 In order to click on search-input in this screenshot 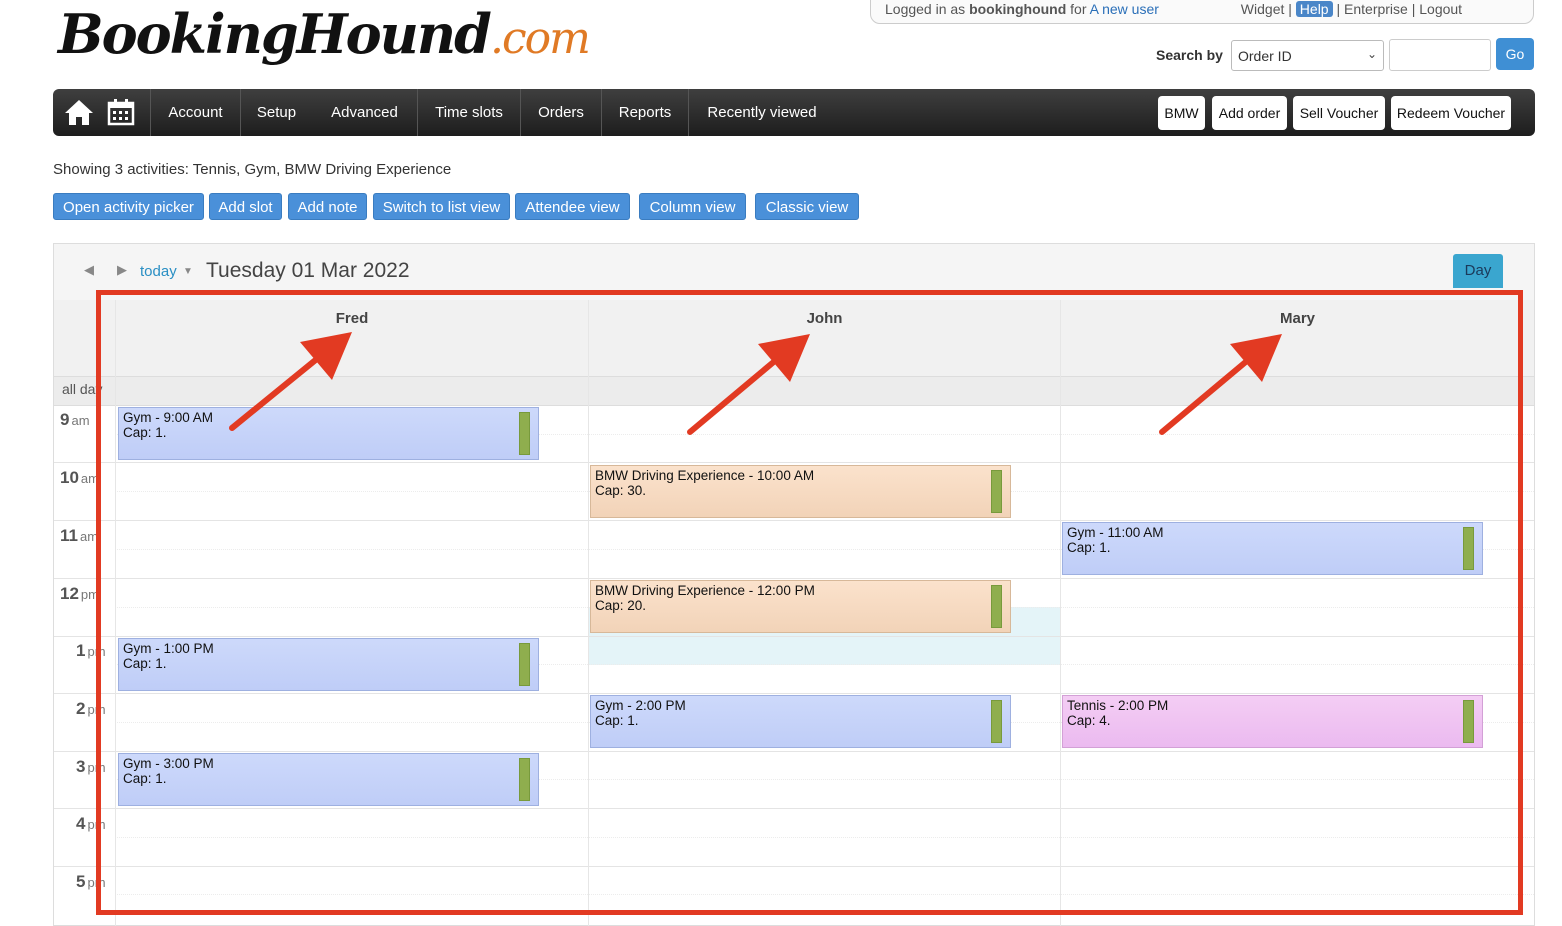, I will do `click(1440, 55)`.